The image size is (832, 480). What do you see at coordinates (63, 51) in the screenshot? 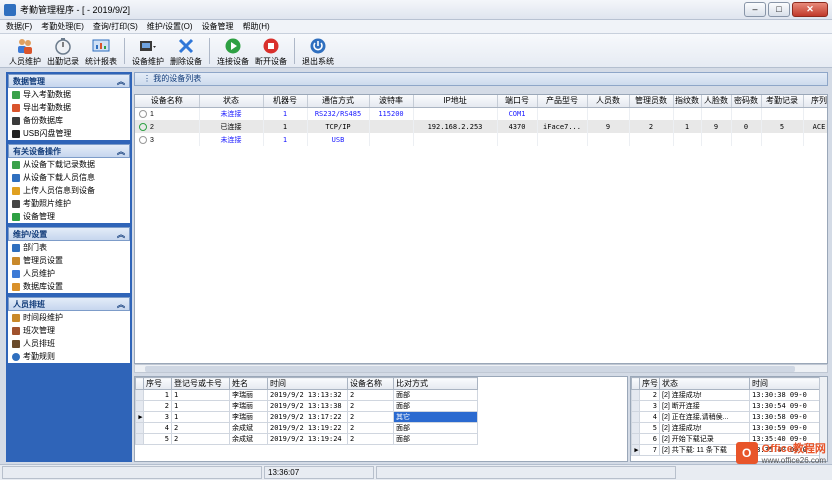
I see `attendance-record-button: 出勤记录` at bounding box center [63, 51].